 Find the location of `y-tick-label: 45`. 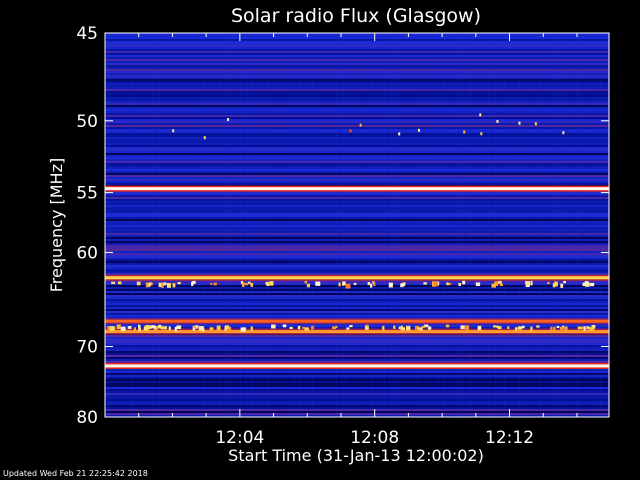

y-tick-label: 45 is located at coordinates (87, 34).